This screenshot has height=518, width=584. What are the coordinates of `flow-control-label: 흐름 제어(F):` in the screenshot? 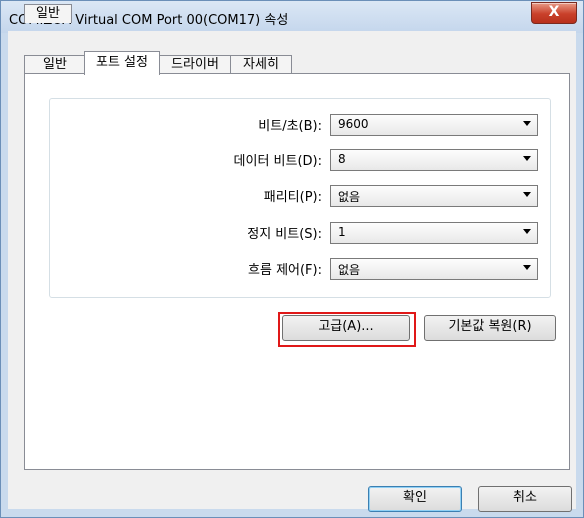 It's located at (285, 270).